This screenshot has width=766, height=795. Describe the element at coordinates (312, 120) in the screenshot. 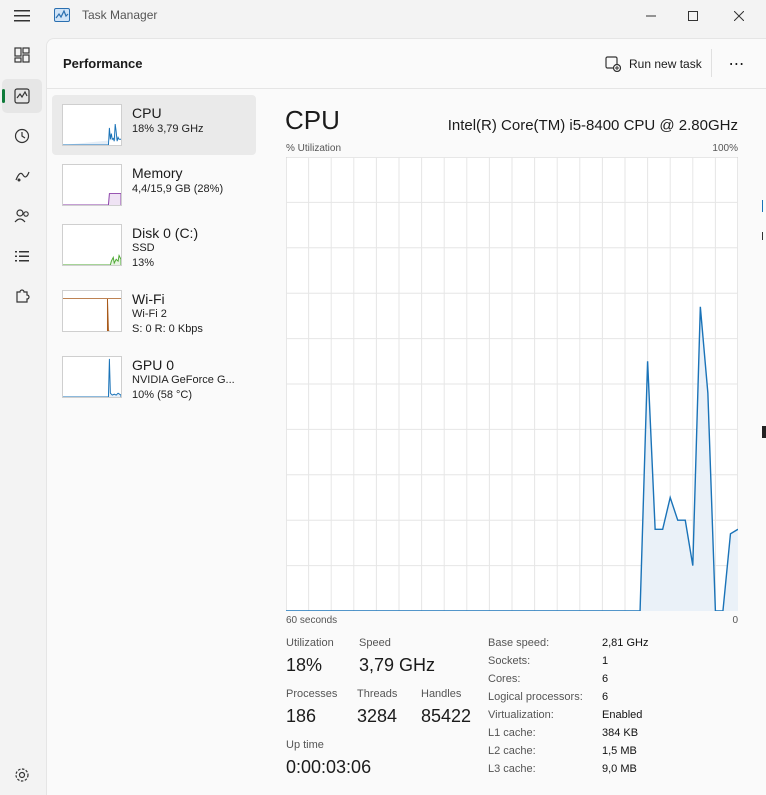

I see `cpu-heading: CPU` at that location.